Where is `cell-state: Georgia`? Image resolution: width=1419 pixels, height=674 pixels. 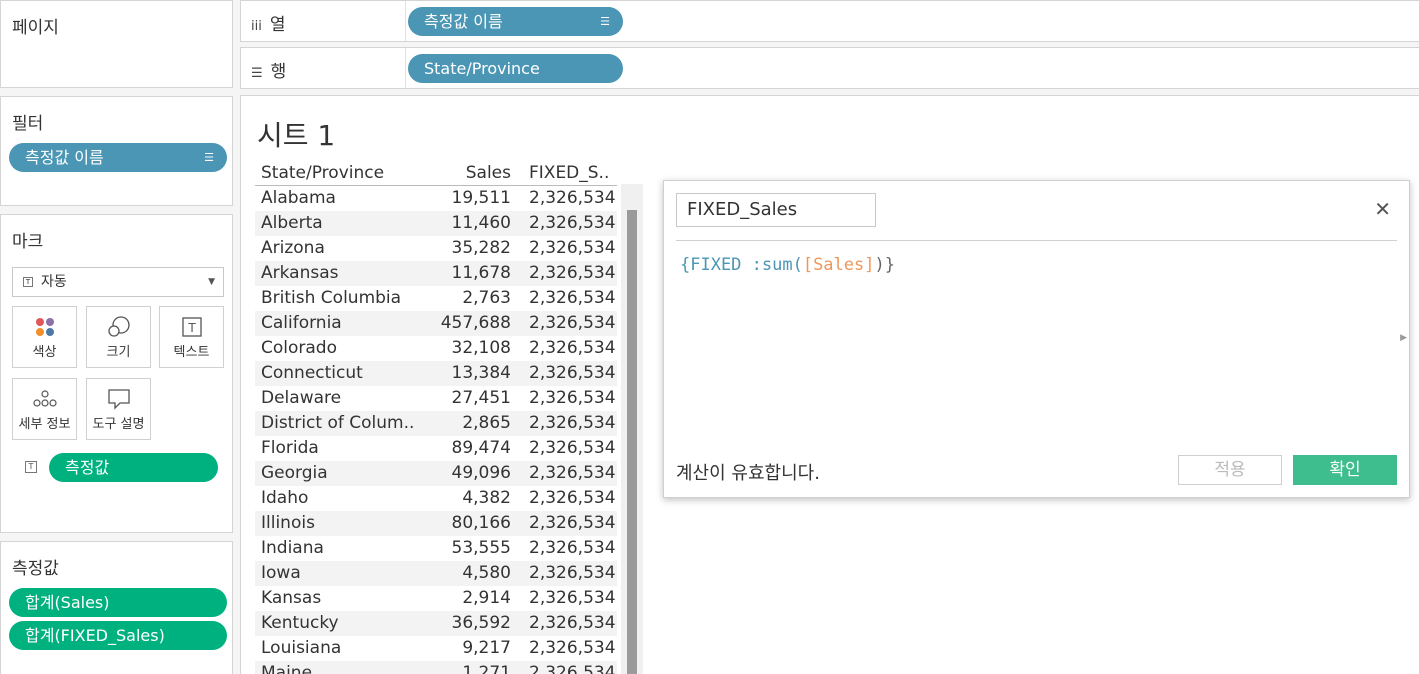 cell-state: Georgia is located at coordinates (294, 473).